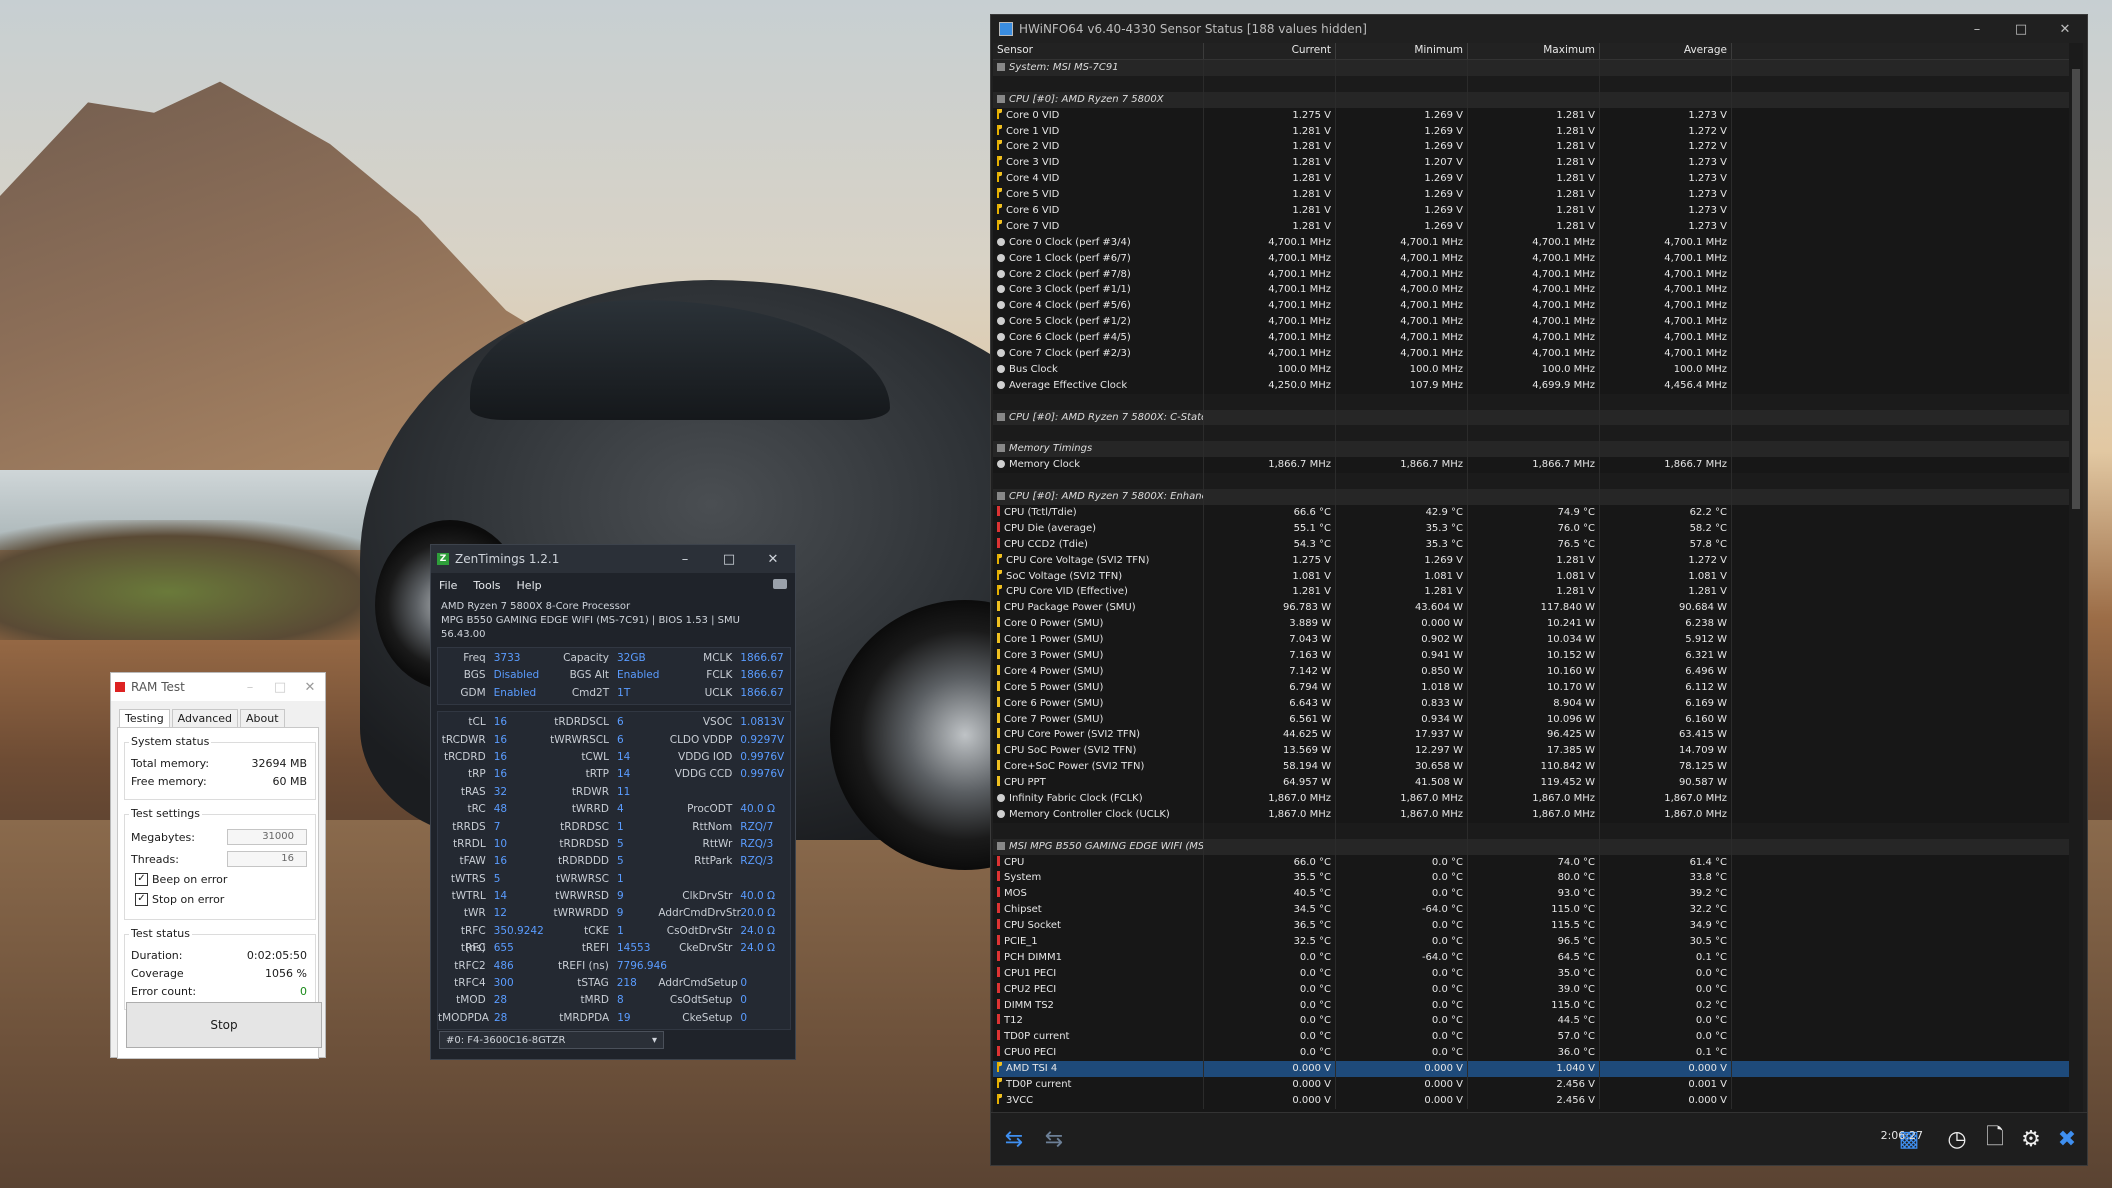  I want to click on beep-on-error-checkbox: ✓ Beep on error, so click(181, 879).